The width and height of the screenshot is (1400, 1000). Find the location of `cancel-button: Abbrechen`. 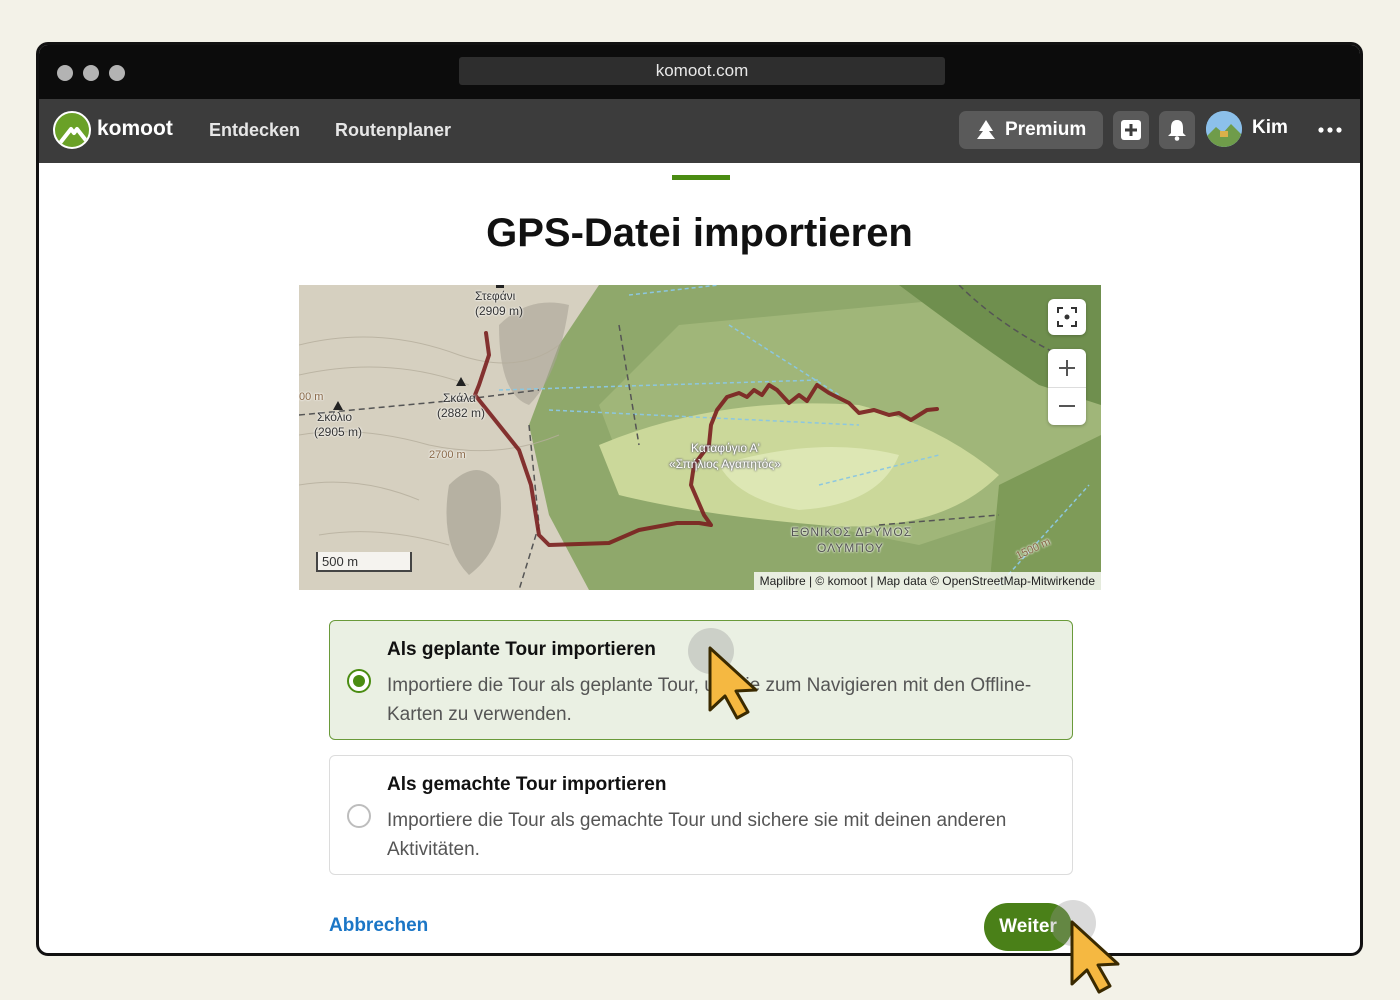

cancel-button: Abbrechen is located at coordinates (378, 926).